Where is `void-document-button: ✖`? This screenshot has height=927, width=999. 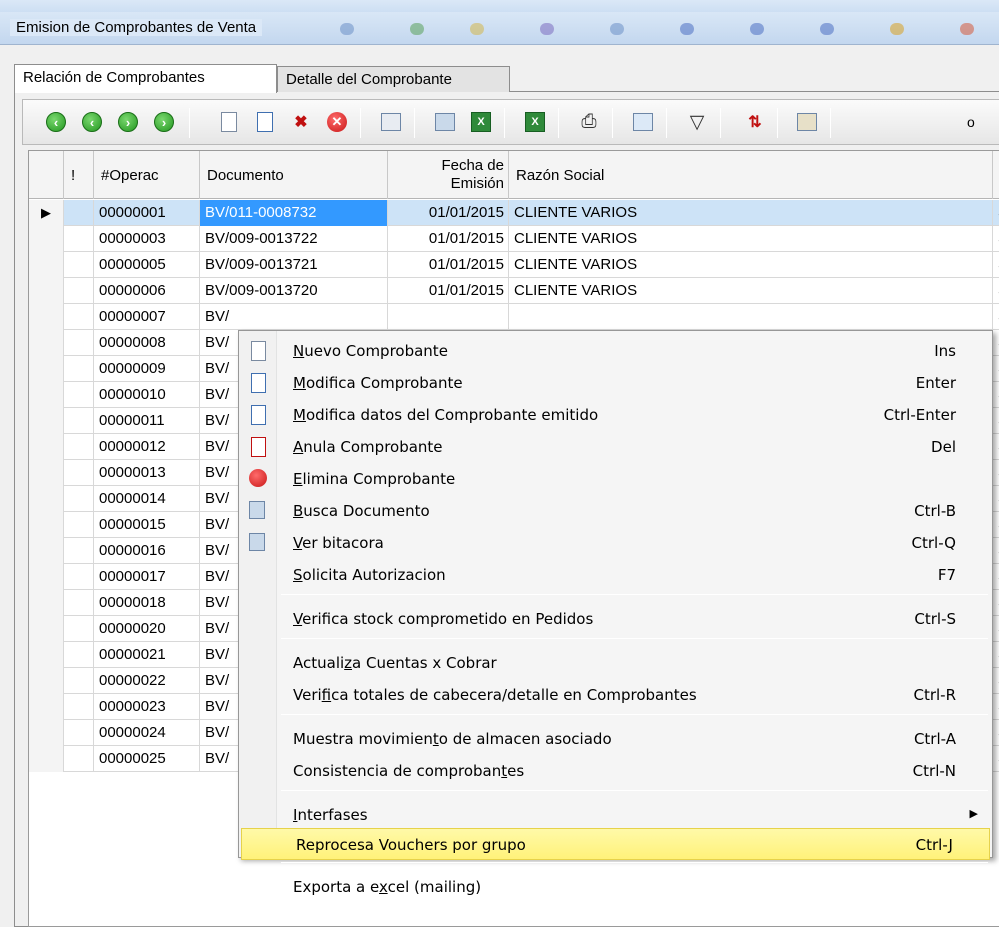
void-document-button: ✖ is located at coordinates (301, 122).